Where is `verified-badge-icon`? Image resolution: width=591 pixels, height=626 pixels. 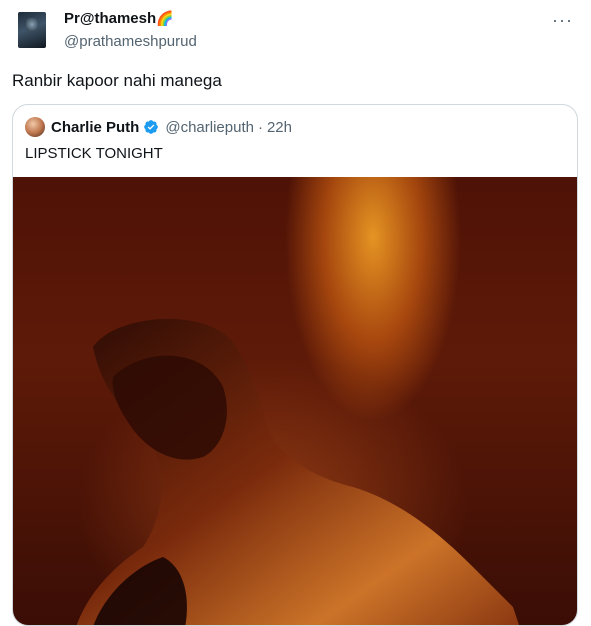 verified-badge-icon is located at coordinates (151, 127).